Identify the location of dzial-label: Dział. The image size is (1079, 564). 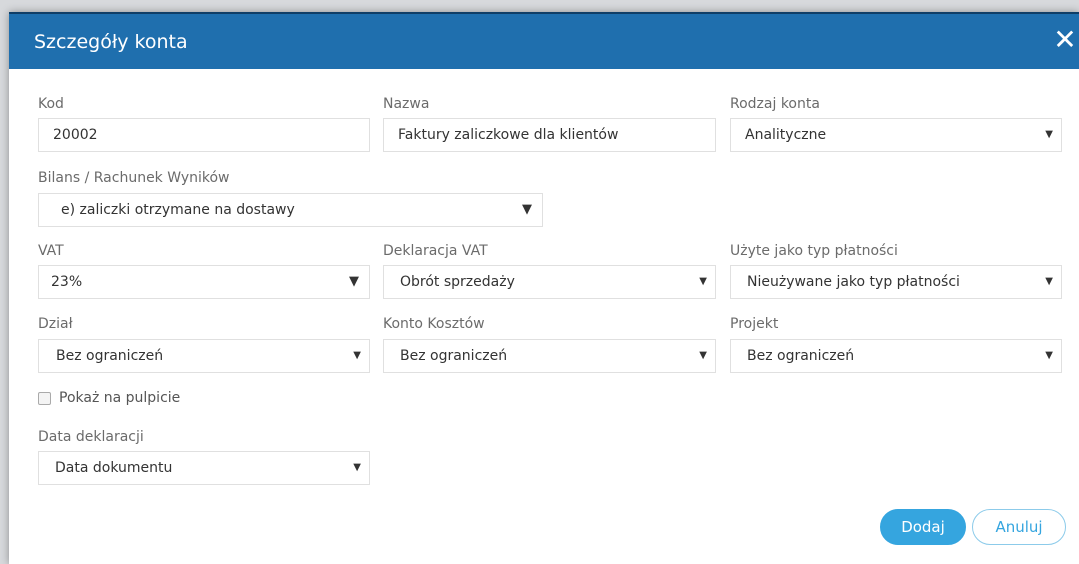
(55, 324).